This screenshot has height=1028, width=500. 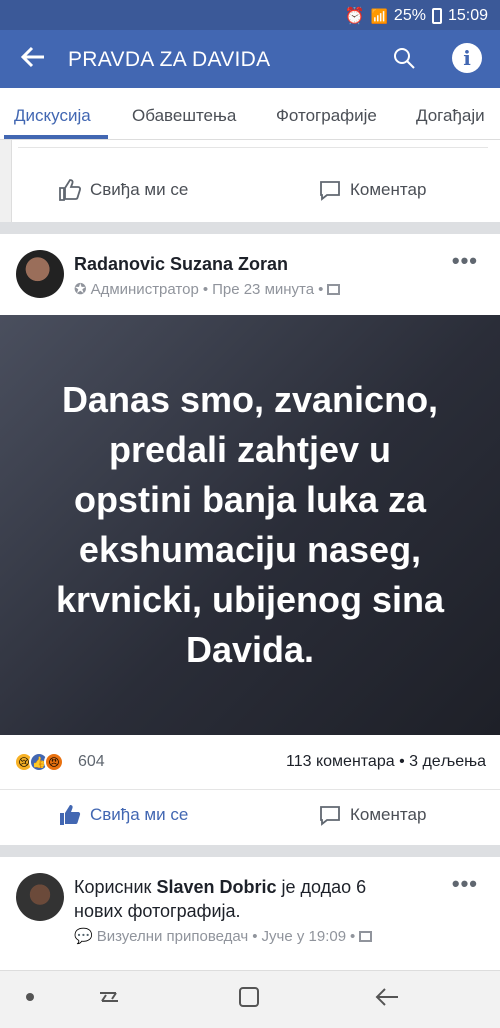 What do you see at coordinates (30, 997) in the screenshot?
I see `nav-dot-icon` at bounding box center [30, 997].